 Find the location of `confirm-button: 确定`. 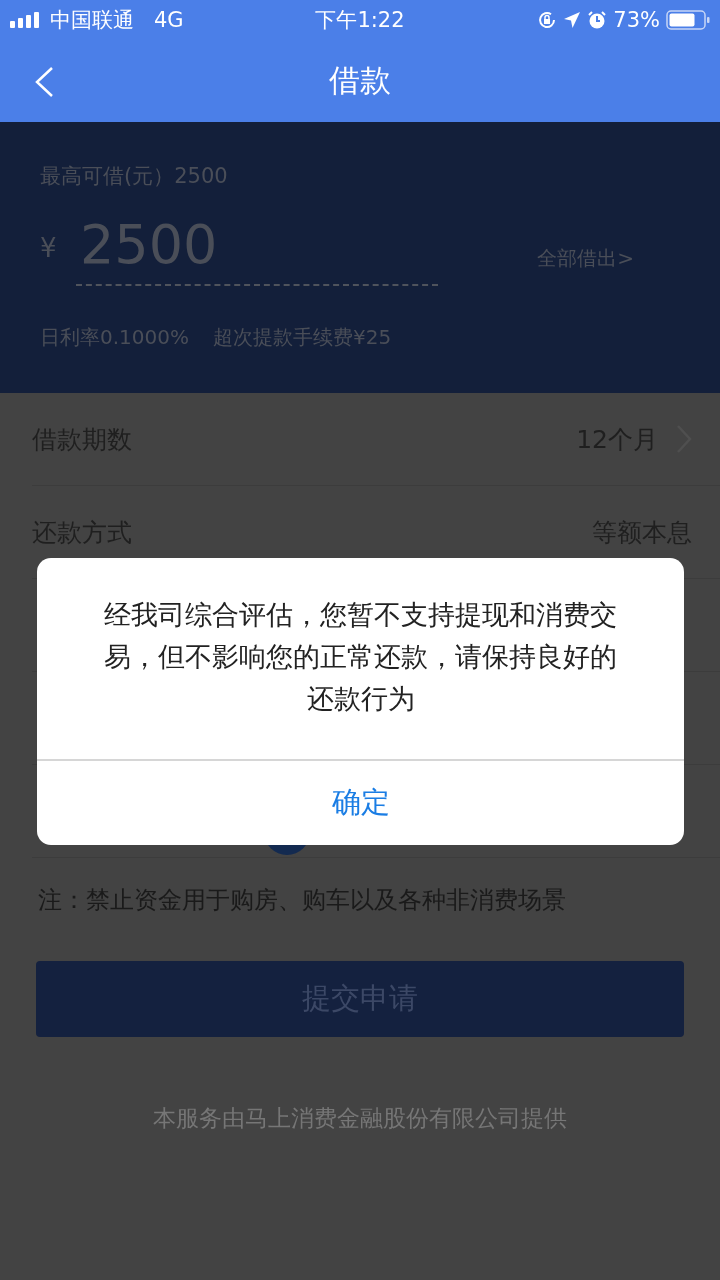

confirm-button: 确定 is located at coordinates (360, 803).